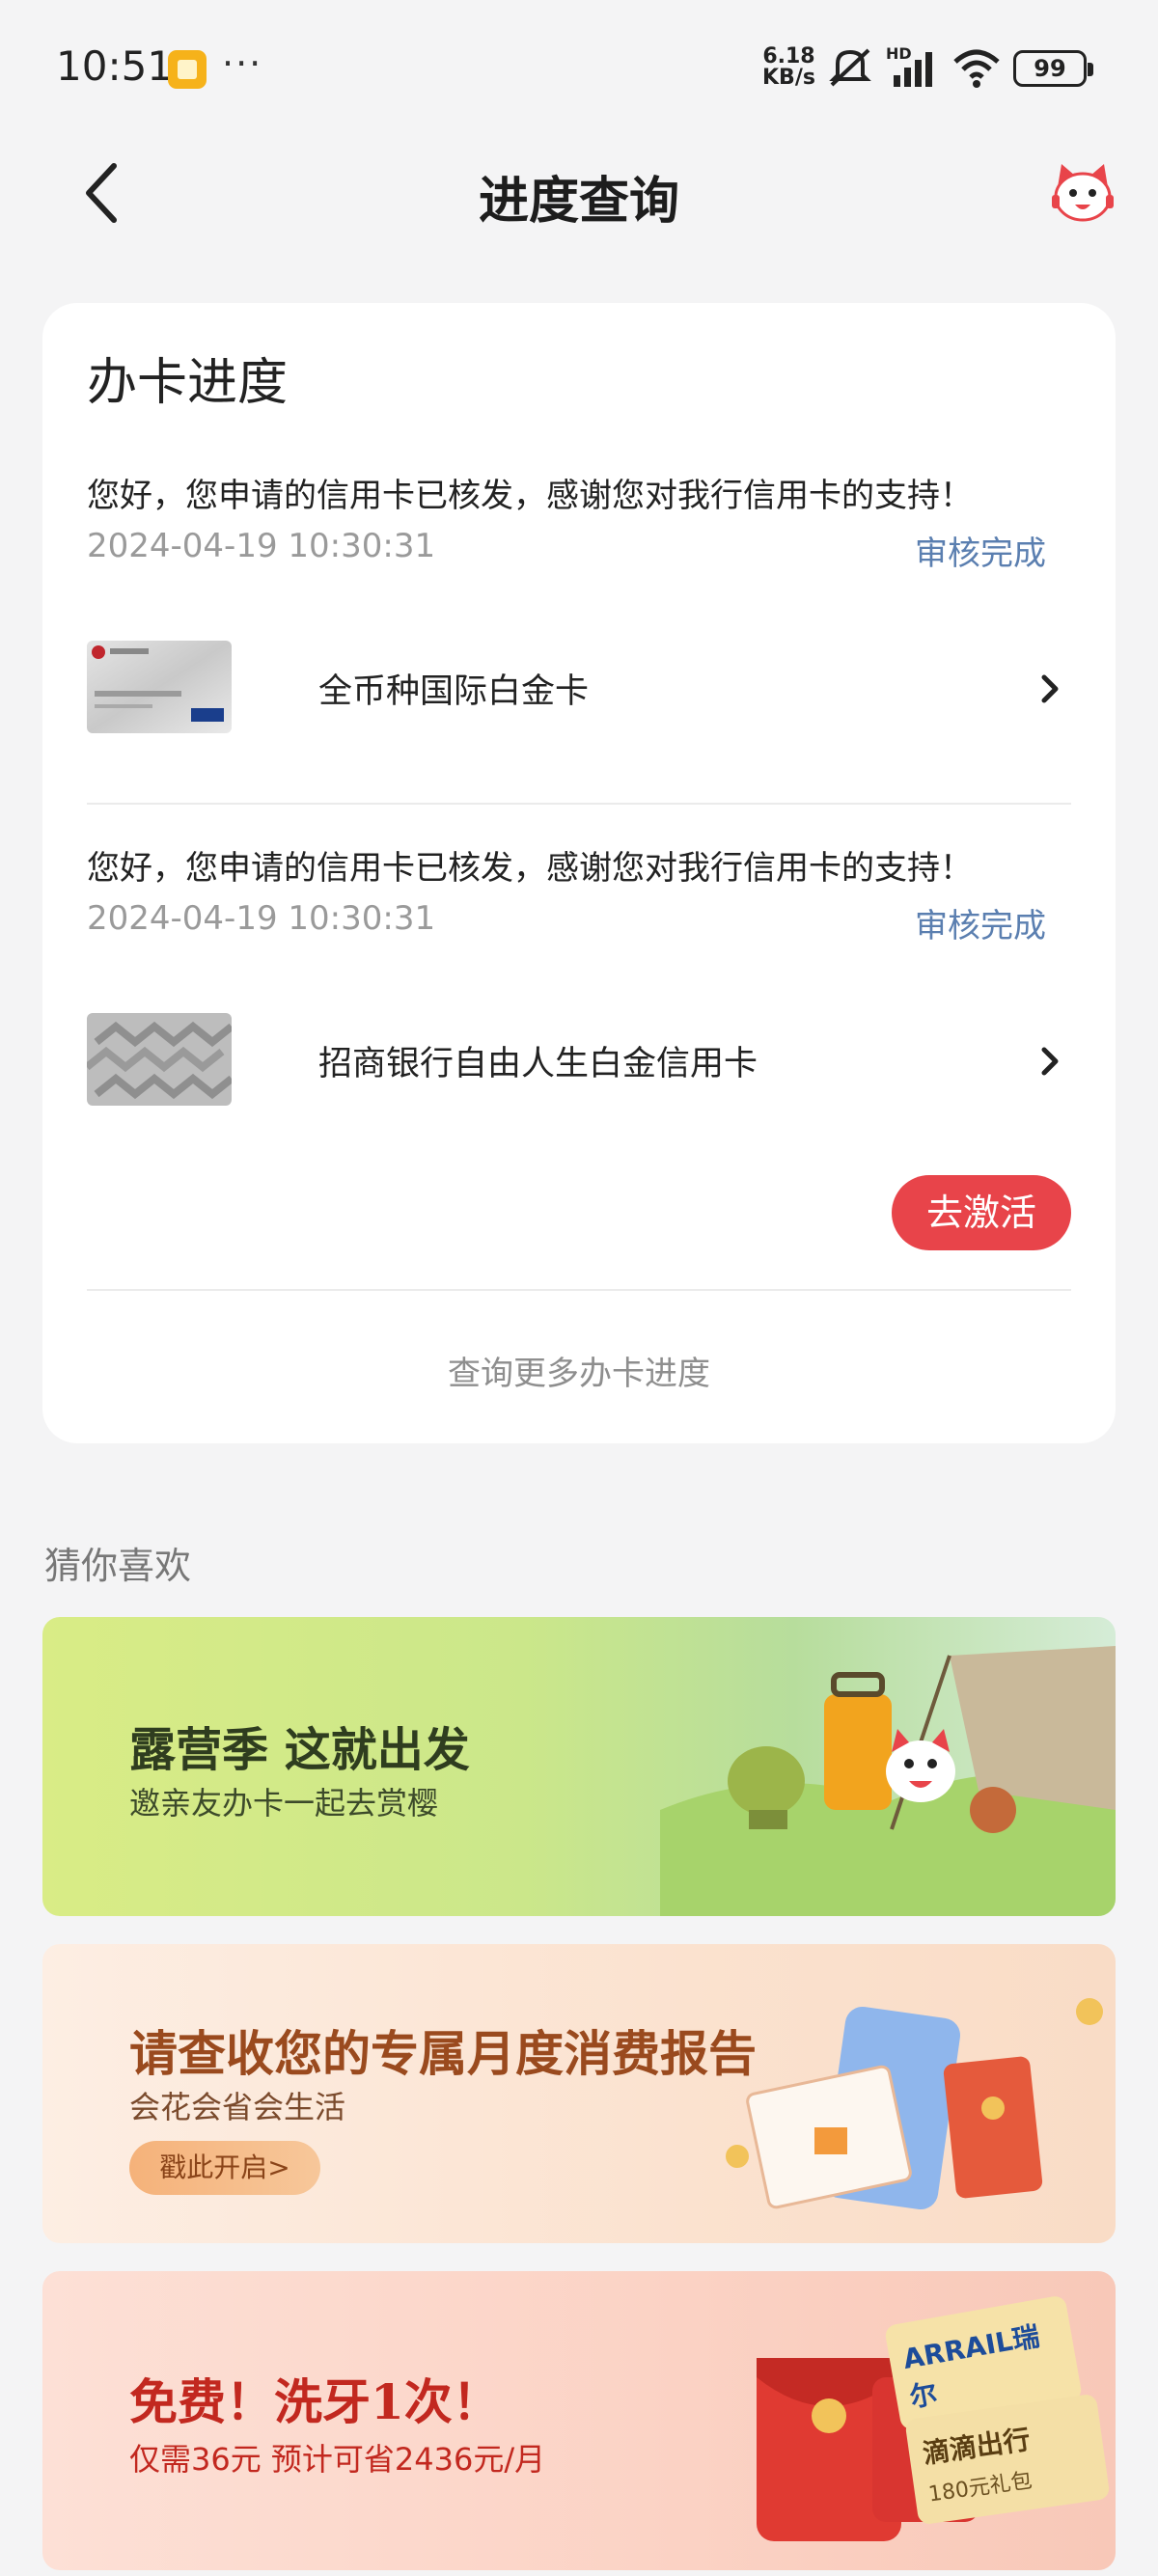  I want to click on status-time: 10:51, so click(115, 66).